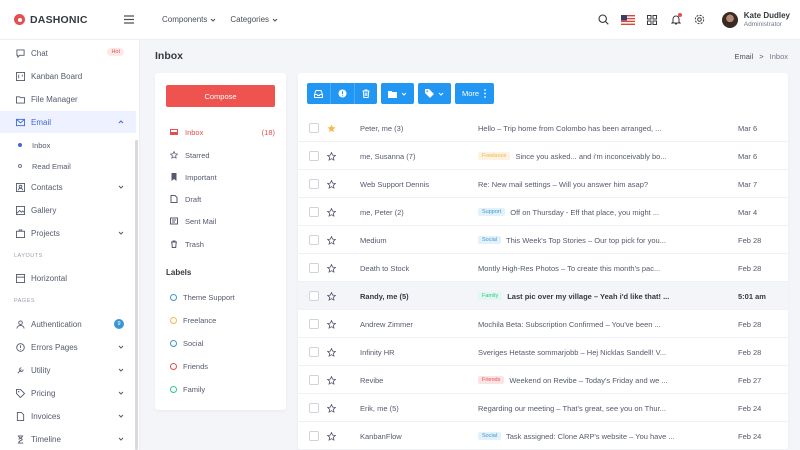 This screenshot has width=800, height=450. Describe the element at coordinates (68, 76) in the screenshot. I see `sidebar-item-kanban: Kanban Board` at that location.